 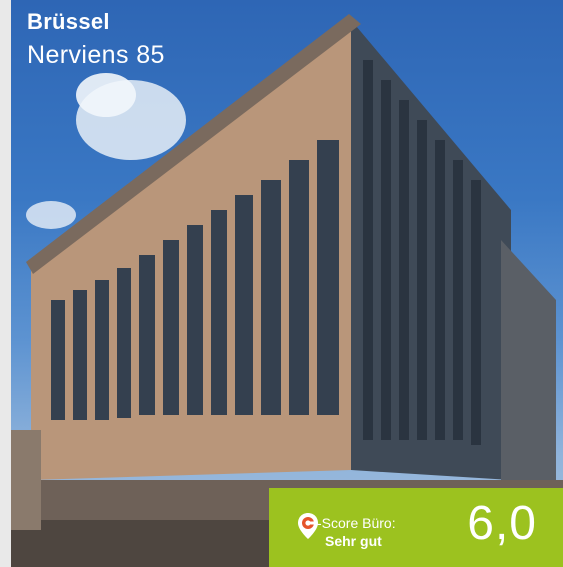 What do you see at coordinates (353, 541) in the screenshot?
I see `score-rating: Sehr gut` at bounding box center [353, 541].